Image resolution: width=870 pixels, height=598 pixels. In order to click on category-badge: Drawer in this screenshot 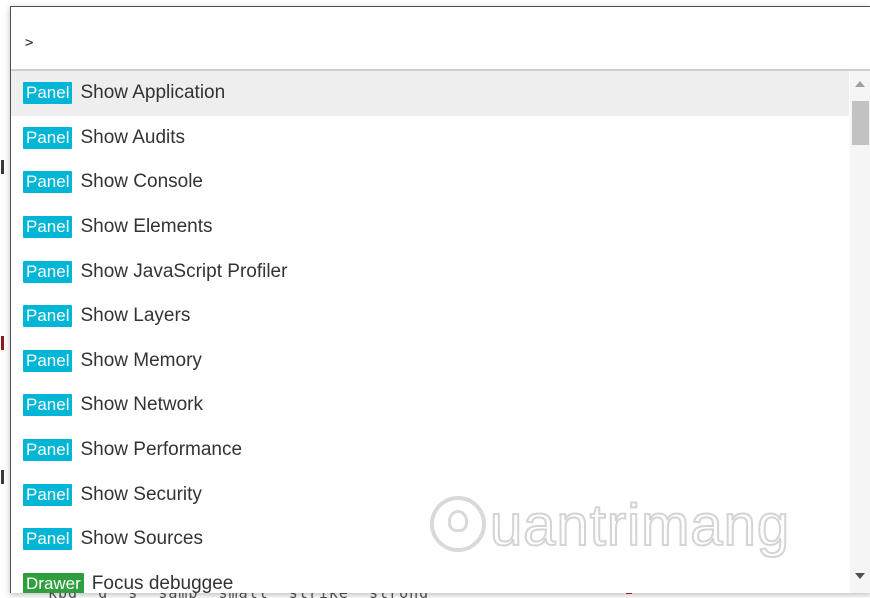, I will do `click(53, 582)`.